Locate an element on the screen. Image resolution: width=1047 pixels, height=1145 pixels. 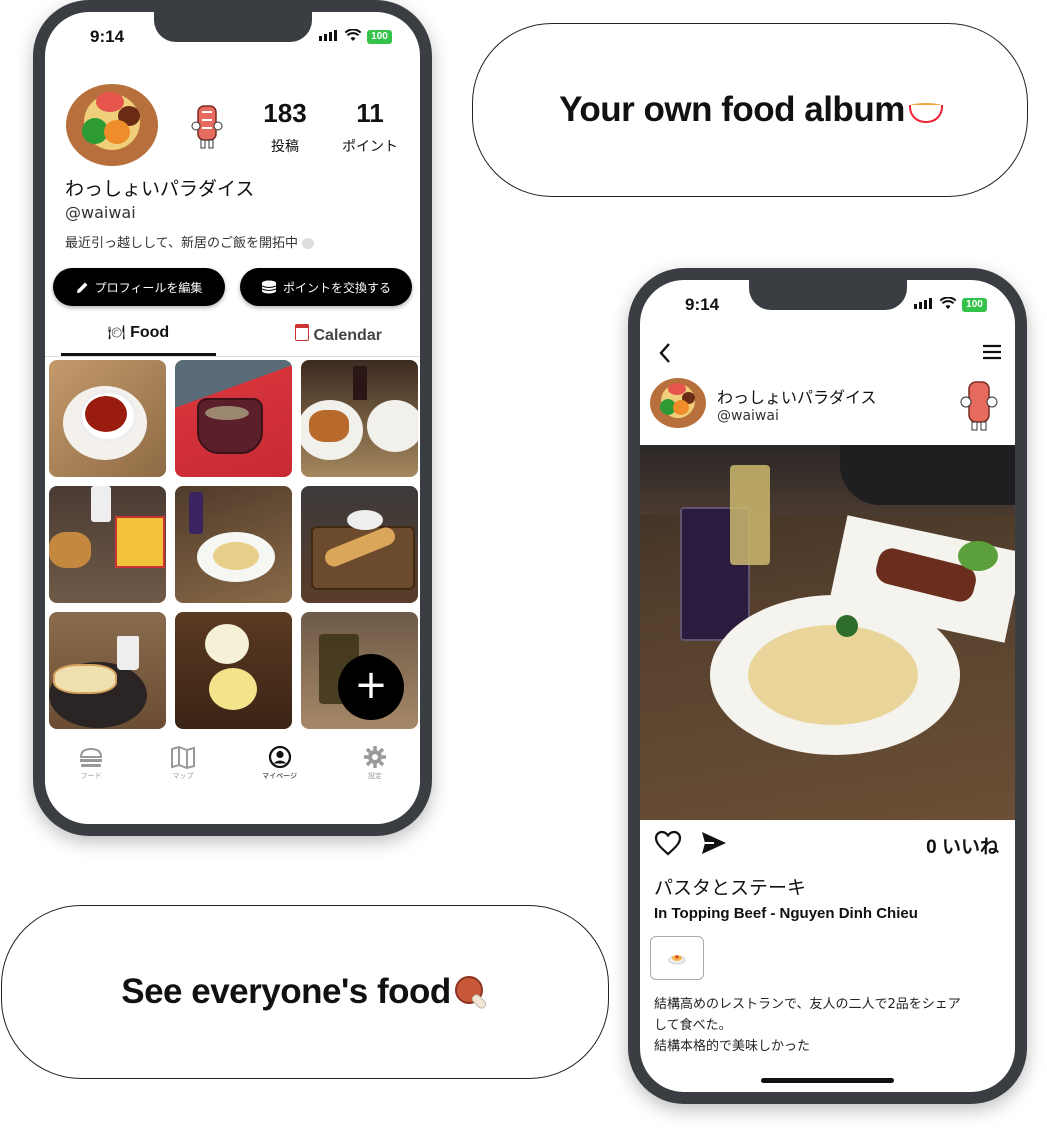
tab-food: 🍽 Food is located at coordinates (138, 333).